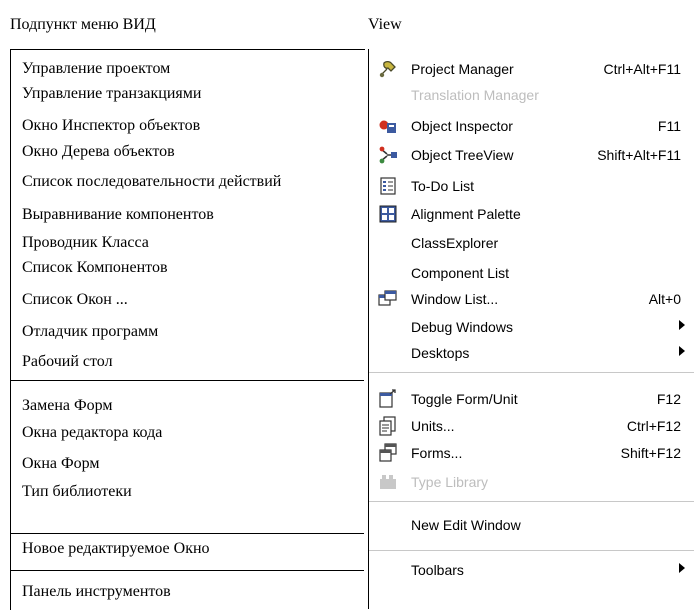 This screenshot has width=694, height=610. I want to click on menu-item-label: Object TreeView, so click(462, 155).